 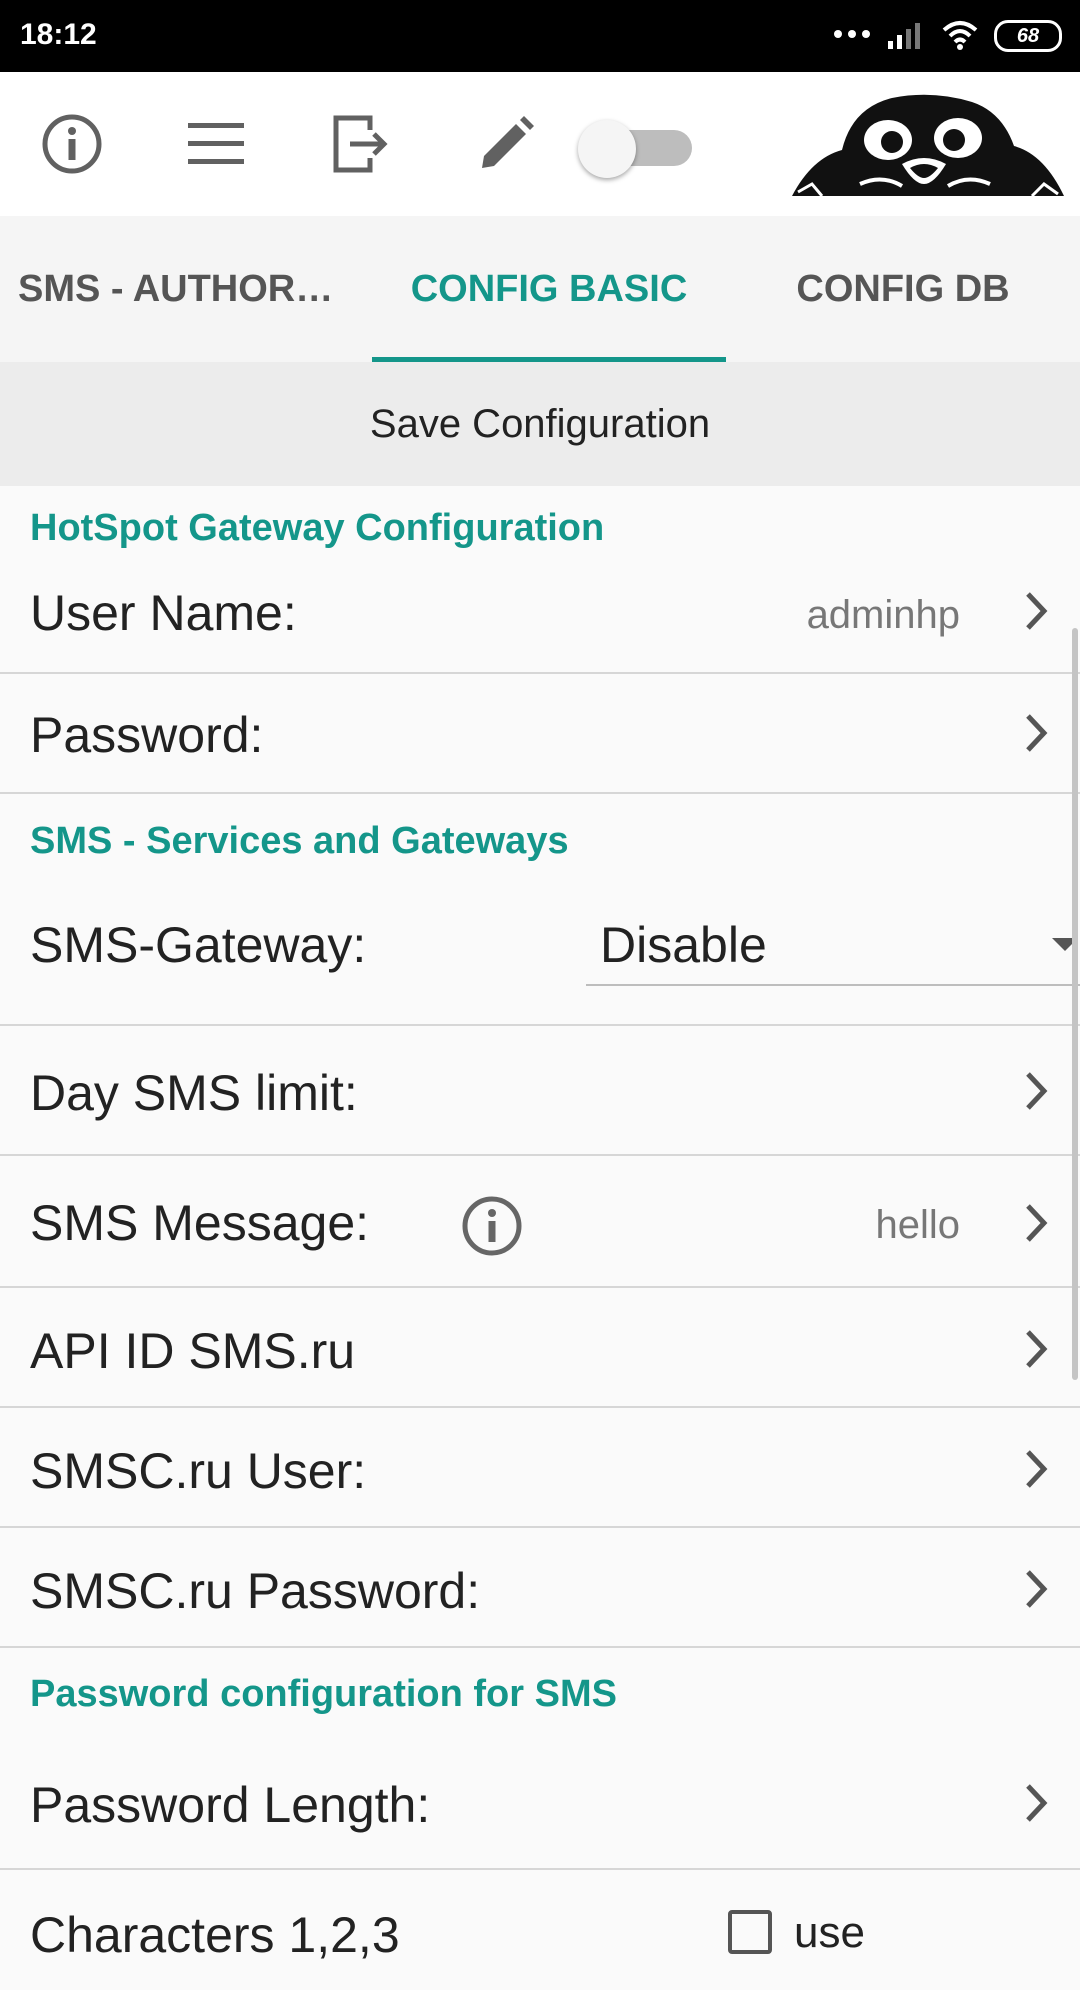 I want to click on row-day-sms-limit: Day SMS limit:, so click(x=540, y=1091).